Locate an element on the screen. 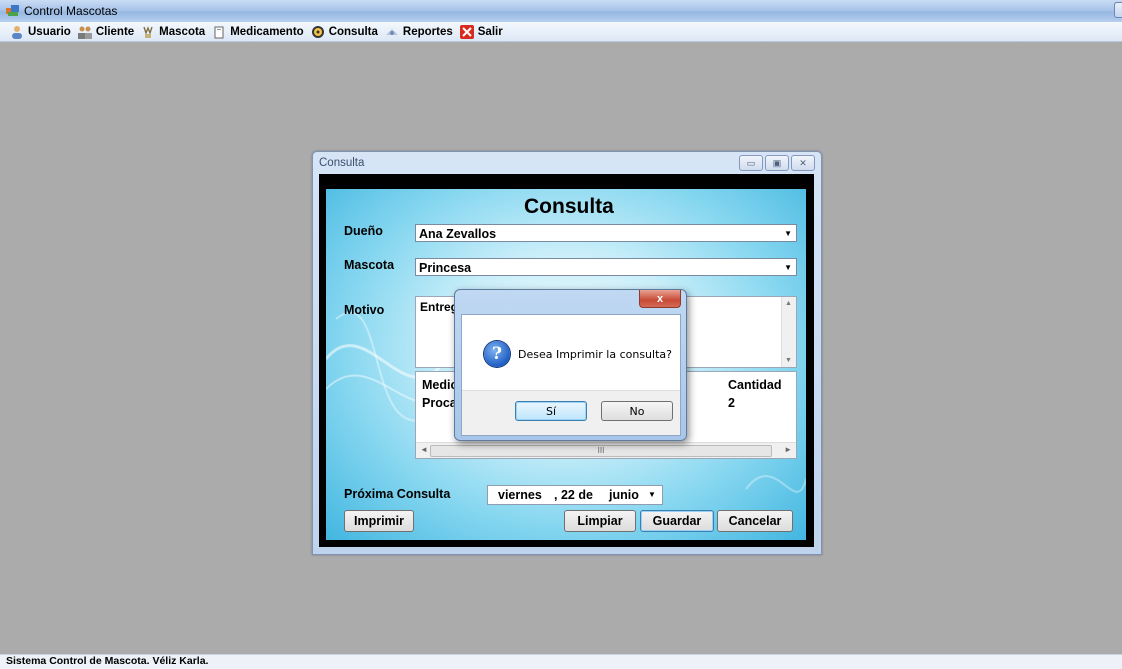 Image resolution: width=1122 pixels, height=669 pixels. menu-label: Salir is located at coordinates (490, 31).